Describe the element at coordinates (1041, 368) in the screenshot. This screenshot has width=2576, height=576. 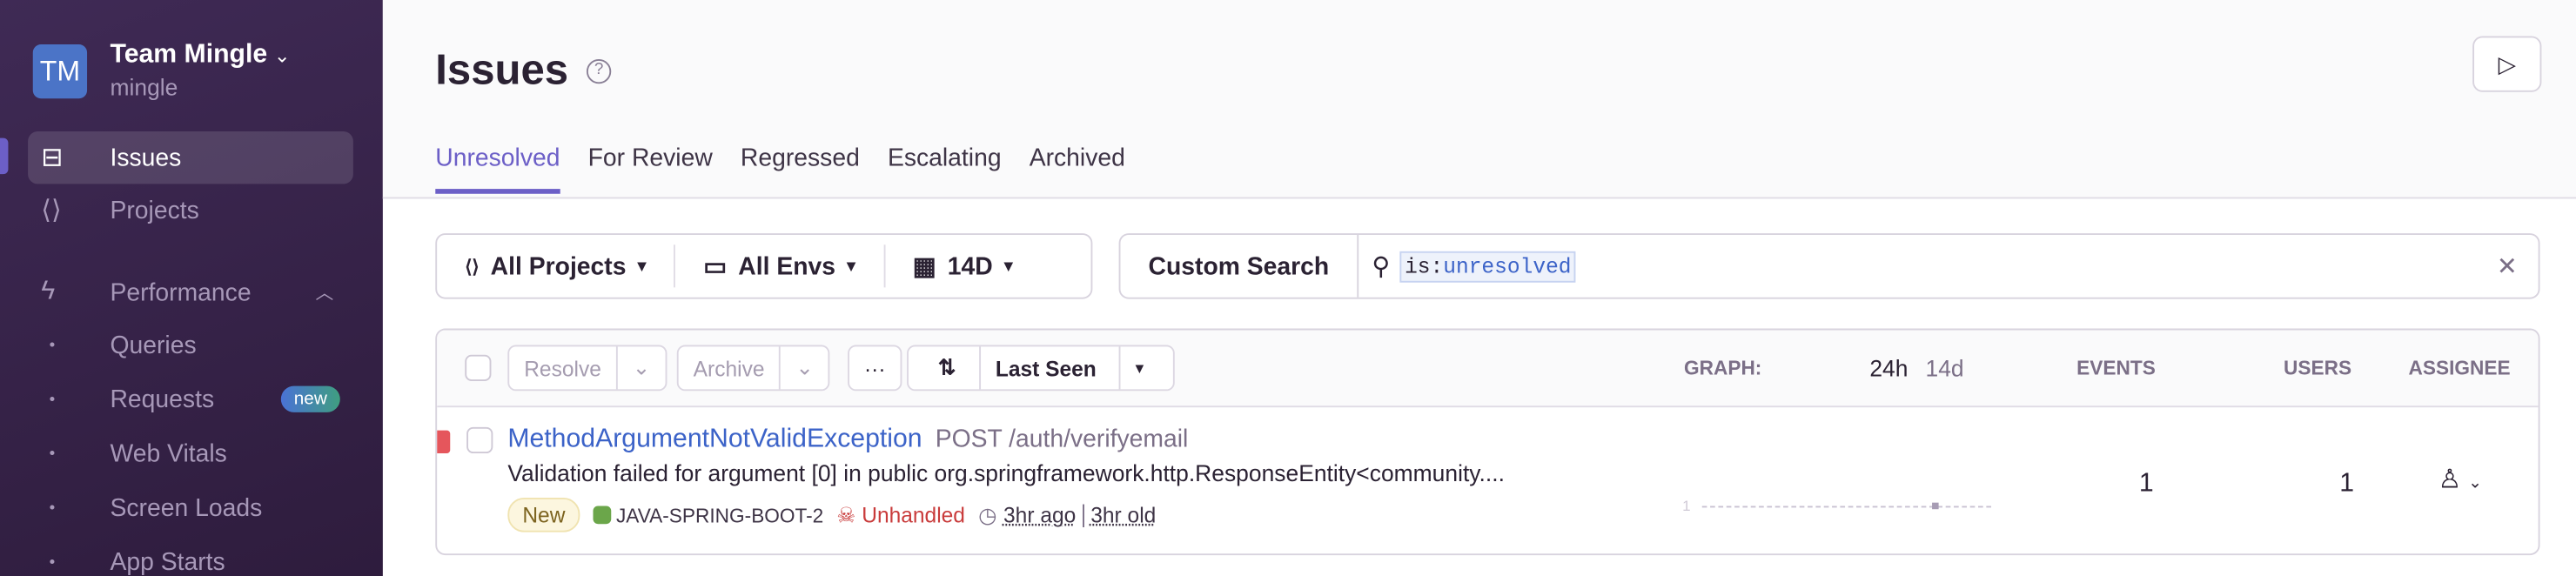
I see `sort-button: ⇅ Last Seen ▾` at that location.